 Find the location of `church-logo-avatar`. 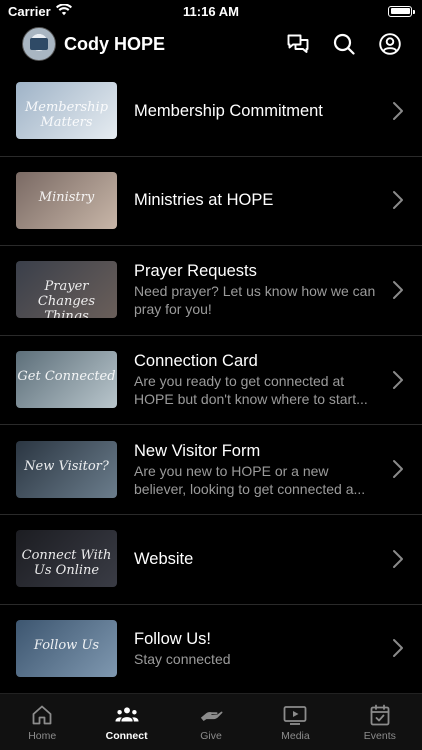

church-logo-avatar is located at coordinates (39, 44).